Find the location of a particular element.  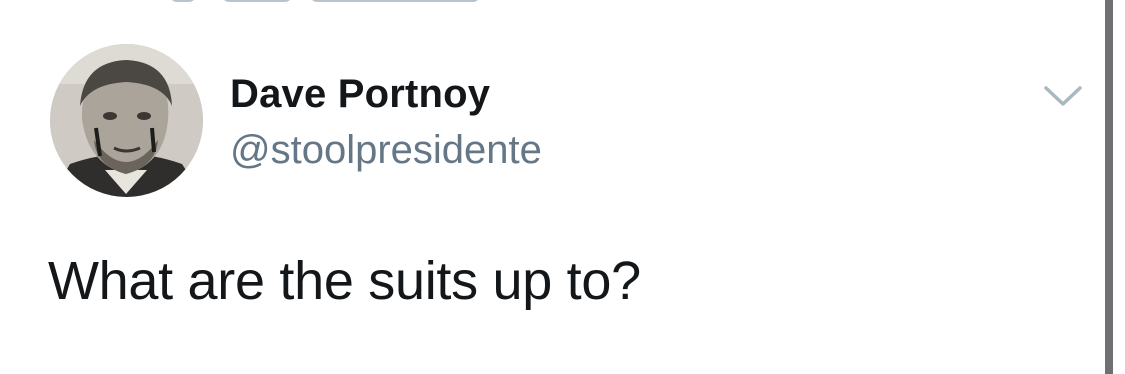

tweet-text: What are the suits up to? is located at coordinates (344, 281).